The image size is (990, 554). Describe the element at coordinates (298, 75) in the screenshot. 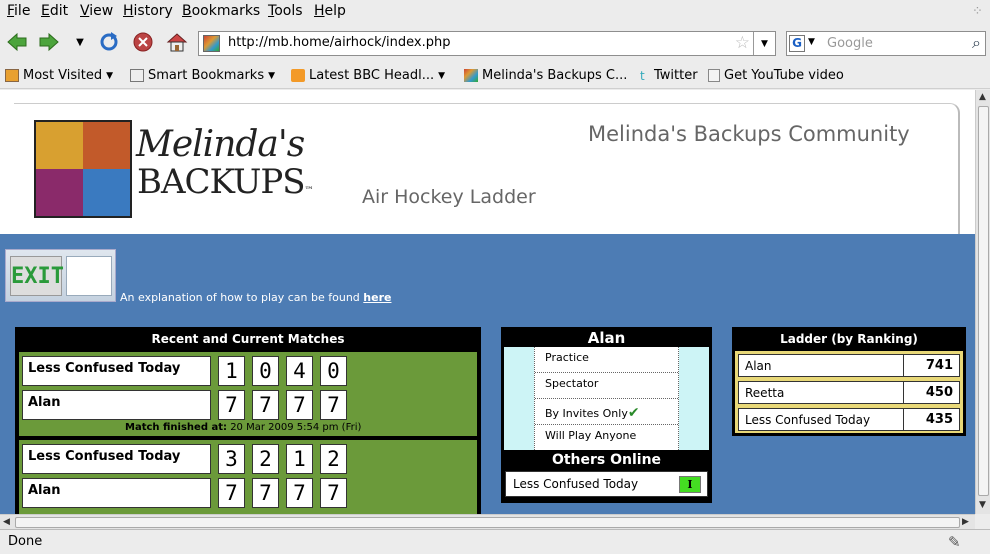

I see `rss-feed-icon` at that location.